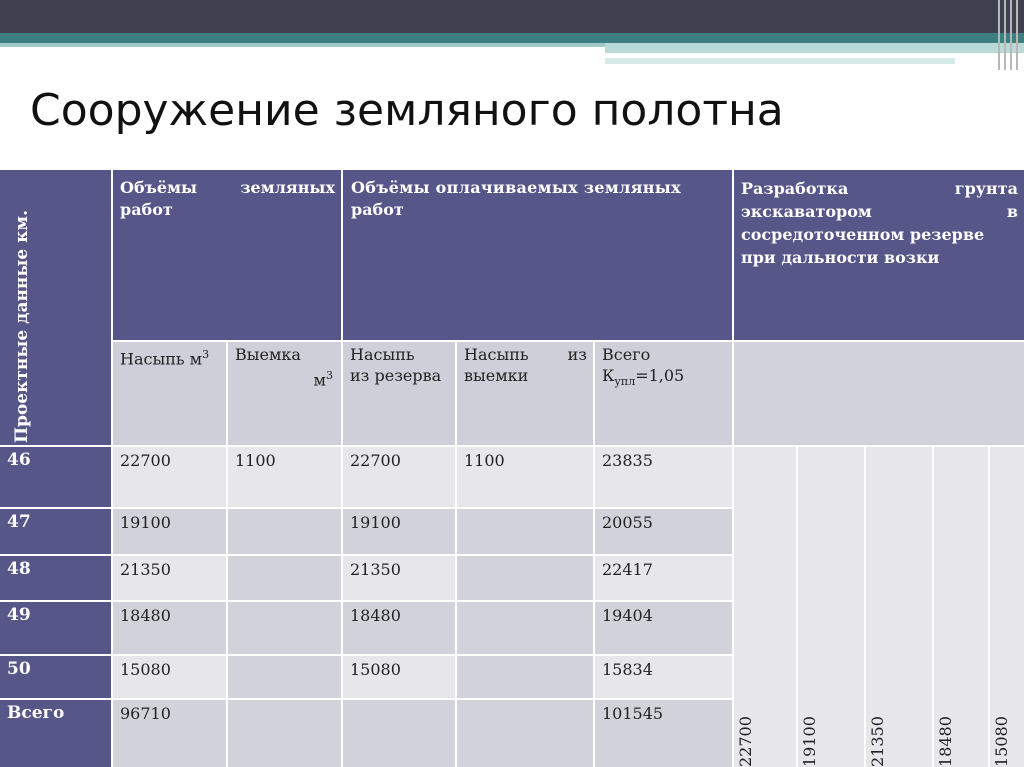 Image resolution: width=1024 pixels, height=767 pixels. What do you see at coordinates (55, 628) in the screenshot?
I see `row-label: 49` at bounding box center [55, 628].